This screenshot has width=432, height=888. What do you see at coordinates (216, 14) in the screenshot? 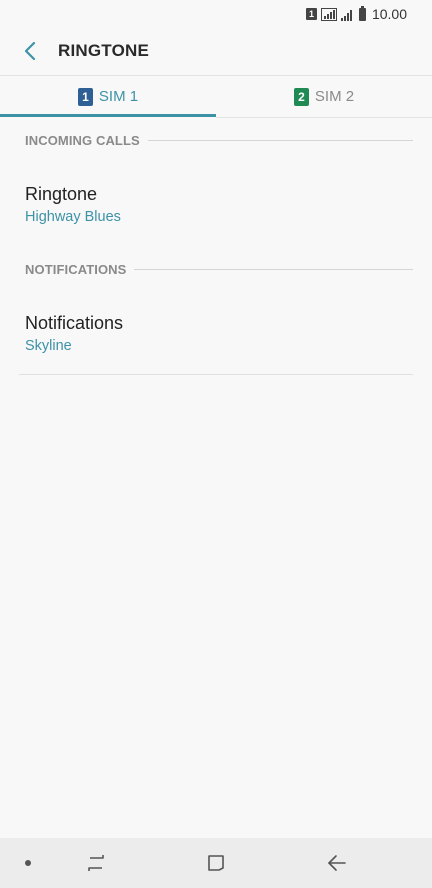
I see `status-bar: 1 10.00` at bounding box center [216, 14].